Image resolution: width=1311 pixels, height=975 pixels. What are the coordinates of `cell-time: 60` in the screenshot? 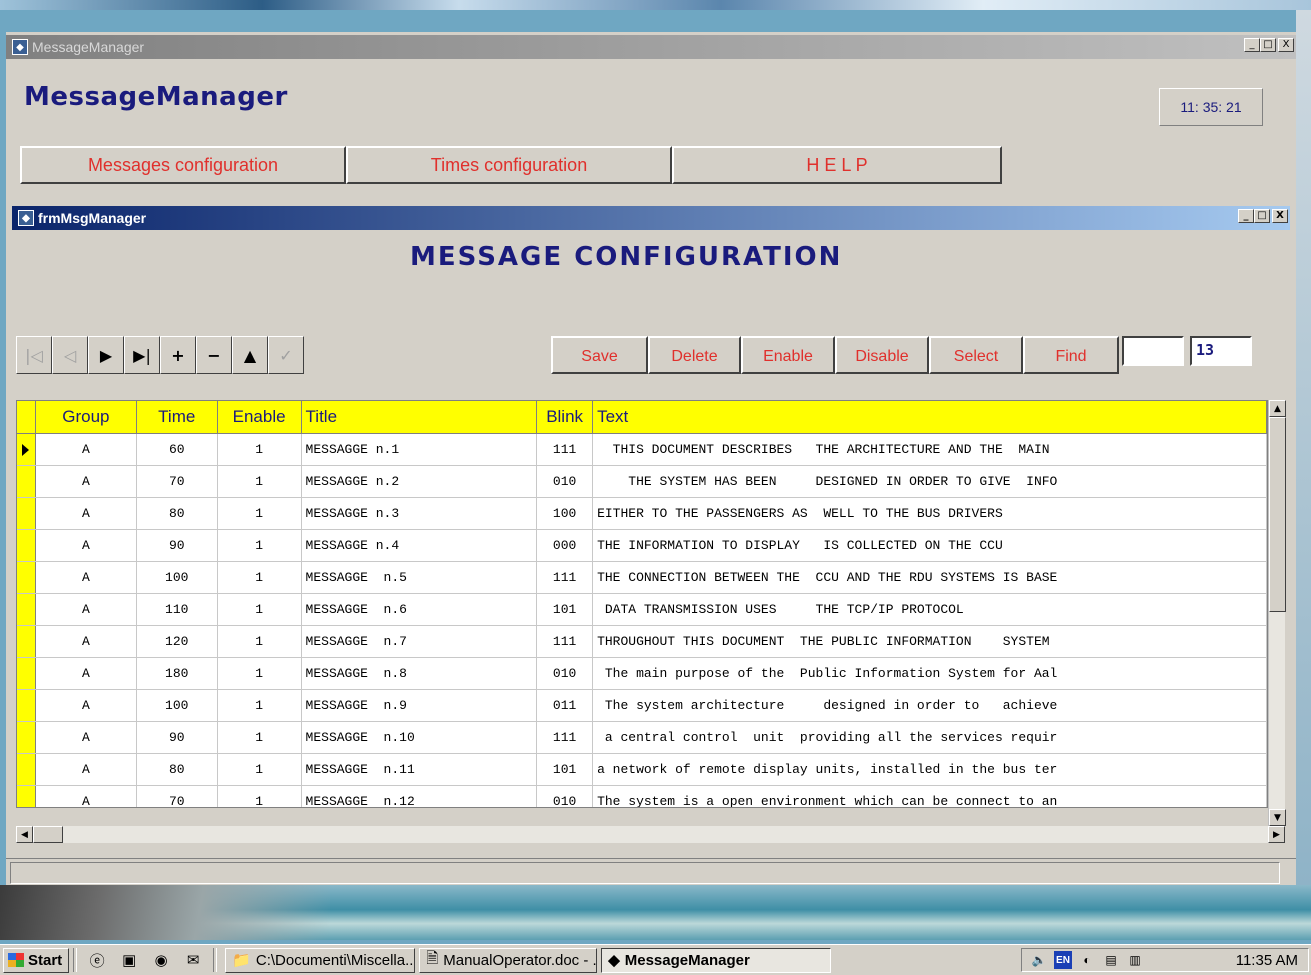 It's located at (177, 449).